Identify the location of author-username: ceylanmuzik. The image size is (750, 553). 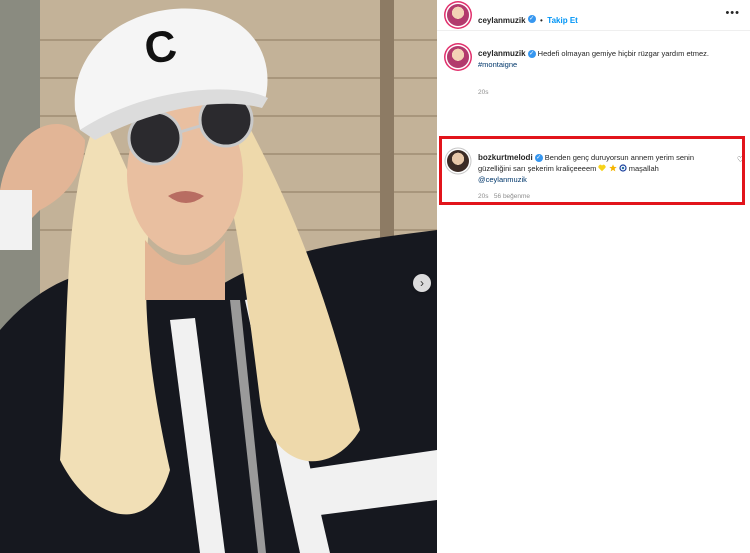
(502, 20).